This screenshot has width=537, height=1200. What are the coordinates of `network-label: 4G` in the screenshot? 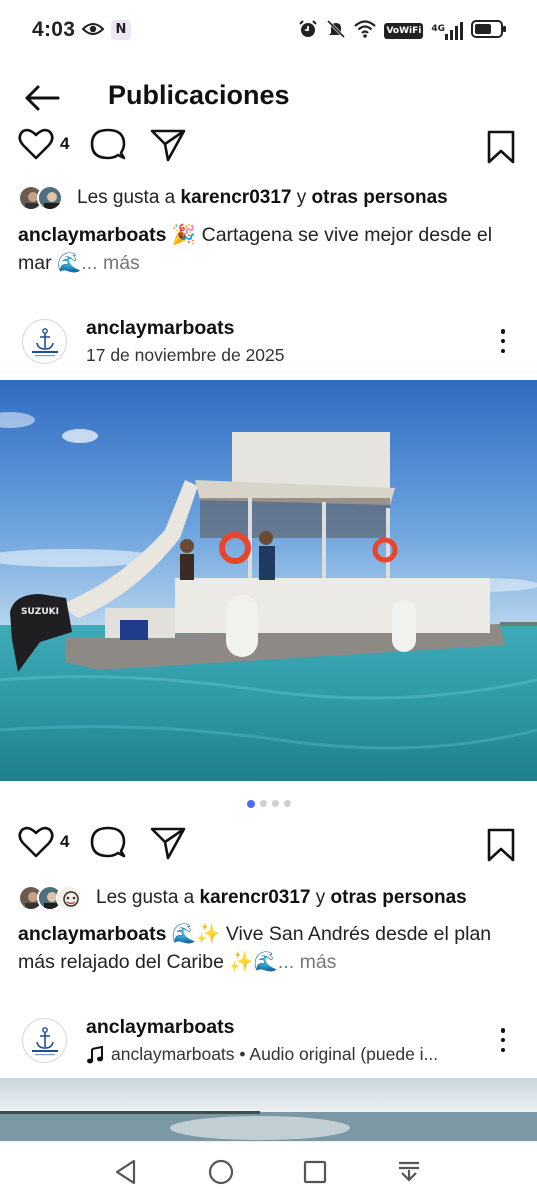 It's located at (438, 29).